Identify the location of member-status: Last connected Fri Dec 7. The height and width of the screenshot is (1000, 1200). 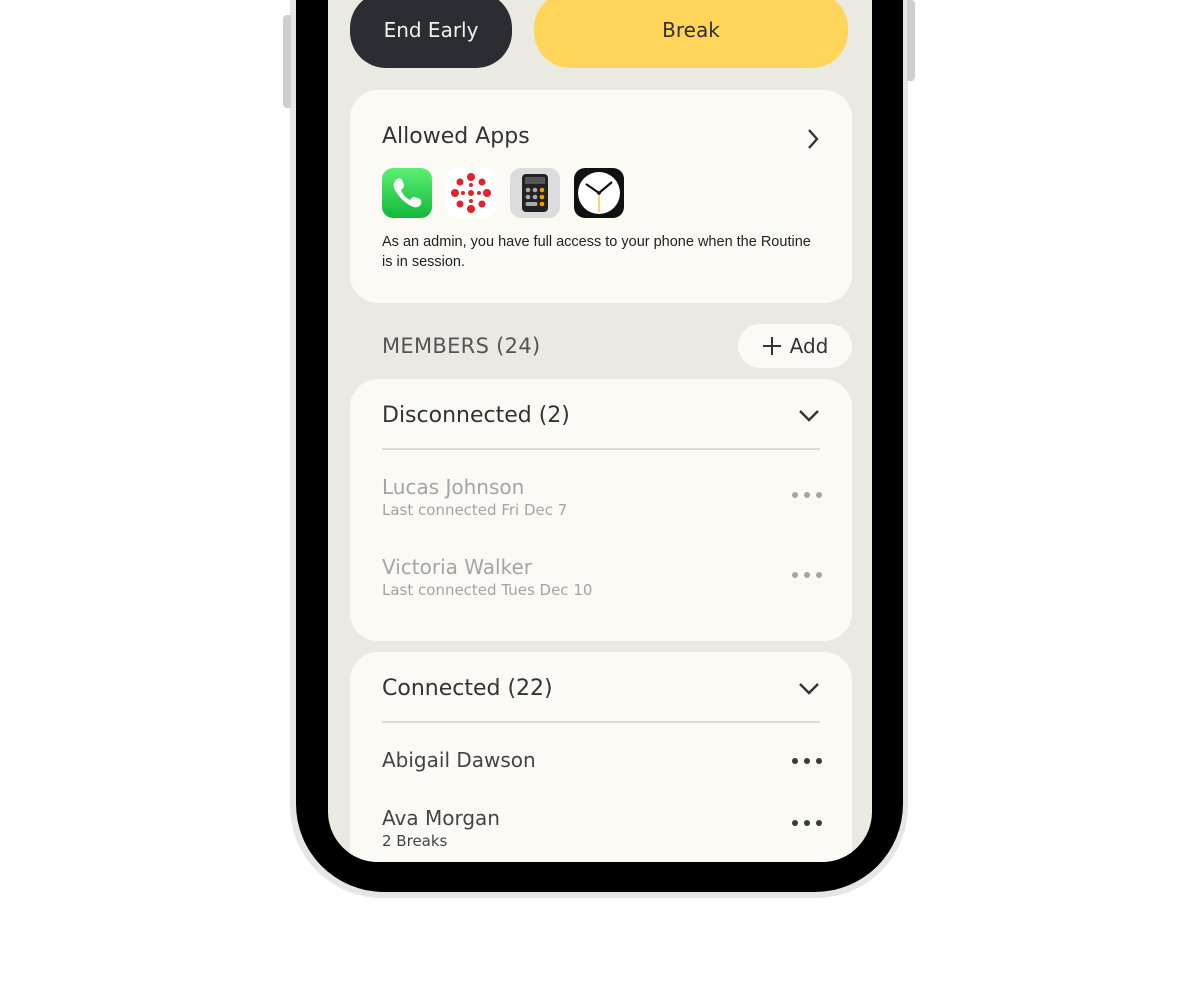
(475, 510).